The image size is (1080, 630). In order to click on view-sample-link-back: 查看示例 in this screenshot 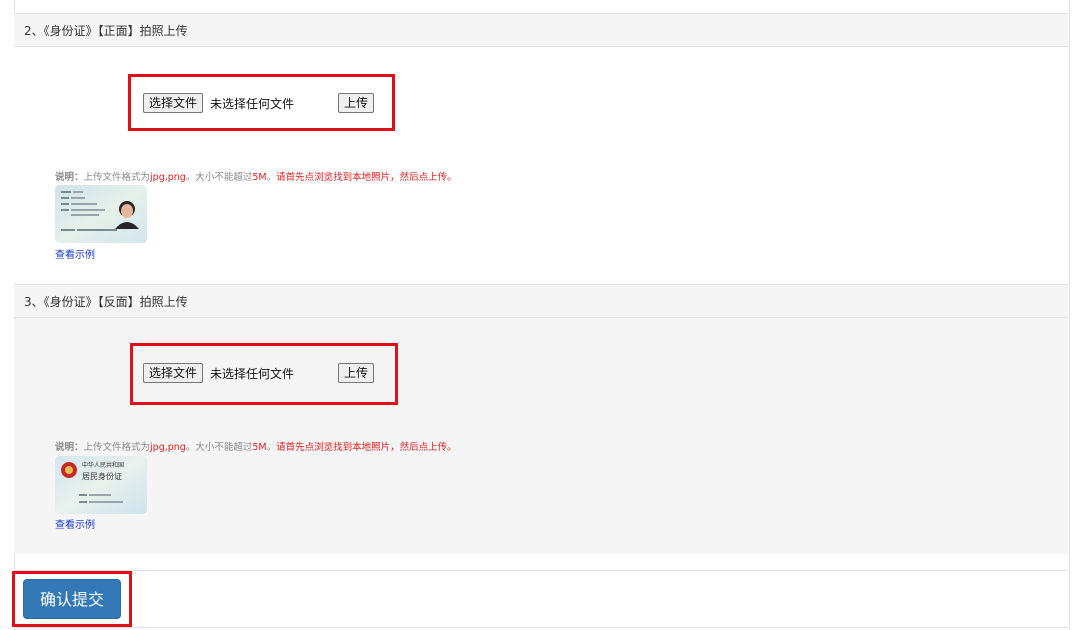, I will do `click(75, 523)`.